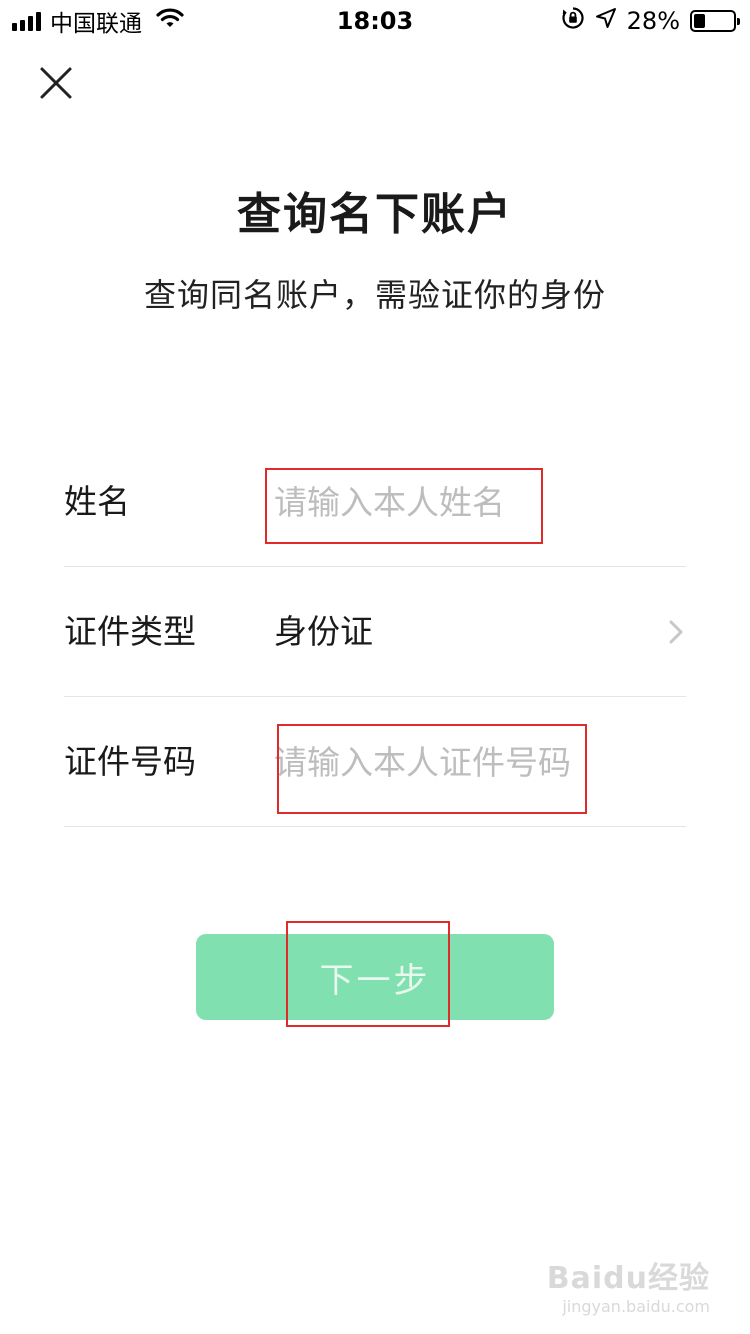  I want to click on watermark-logo: Baidu经验 jingyan.baidu.com, so click(628, 1284).